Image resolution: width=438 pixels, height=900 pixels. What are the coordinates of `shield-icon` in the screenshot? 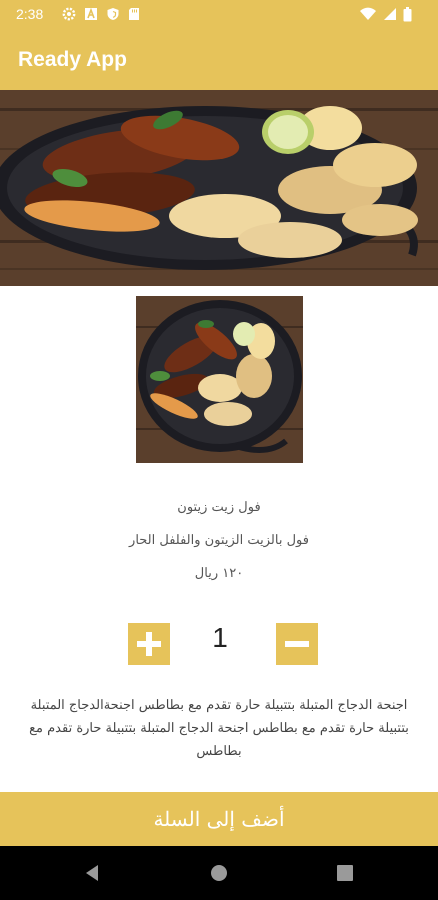 It's located at (113, 14).